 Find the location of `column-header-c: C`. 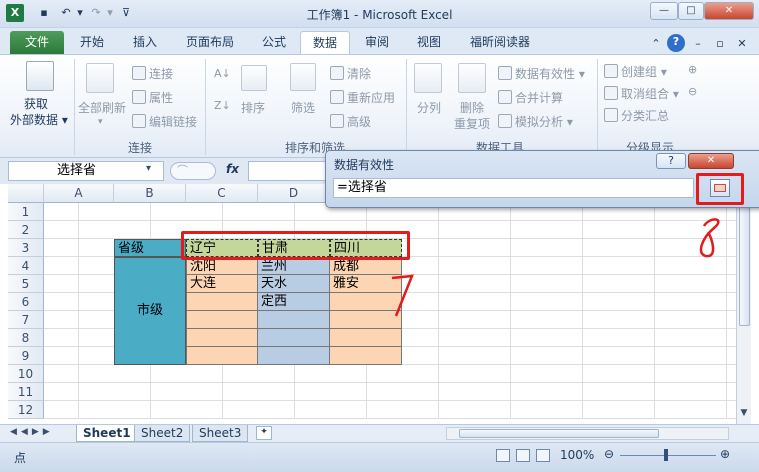

column-header-c: C is located at coordinates (222, 193).